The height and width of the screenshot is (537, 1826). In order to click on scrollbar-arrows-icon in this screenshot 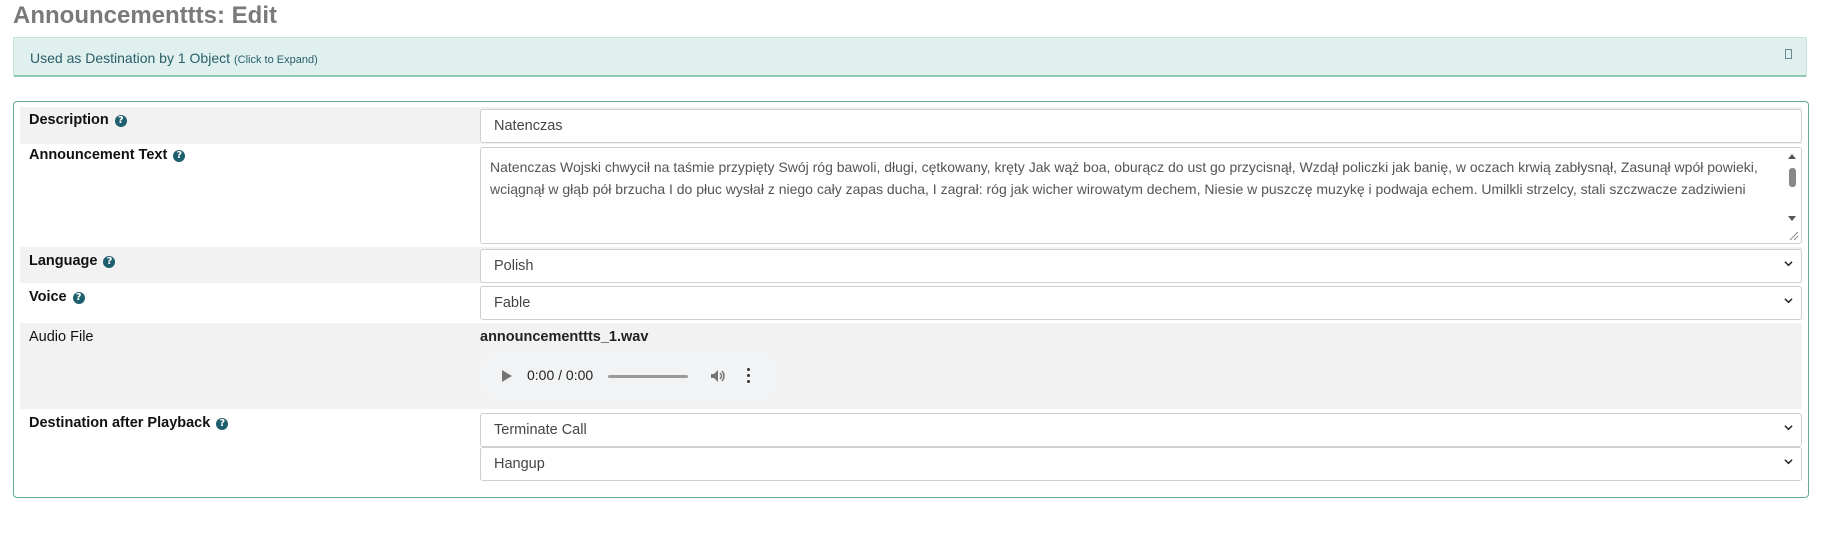, I will do `click(1792, 187)`.